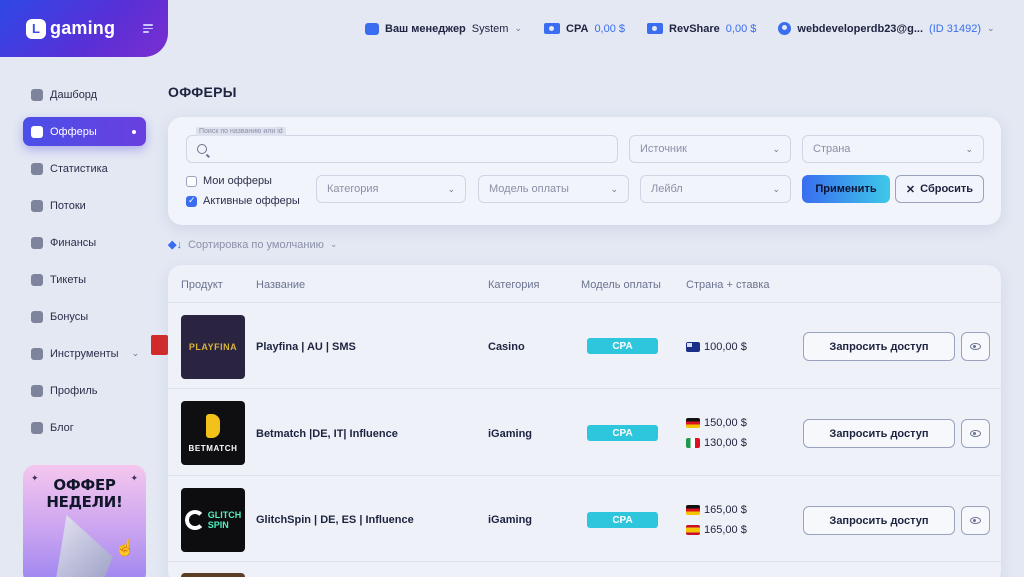 The width and height of the screenshot is (1024, 577). What do you see at coordinates (584, 29) in the screenshot?
I see `cpa-balance: CPA 0,00 $` at bounding box center [584, 29].